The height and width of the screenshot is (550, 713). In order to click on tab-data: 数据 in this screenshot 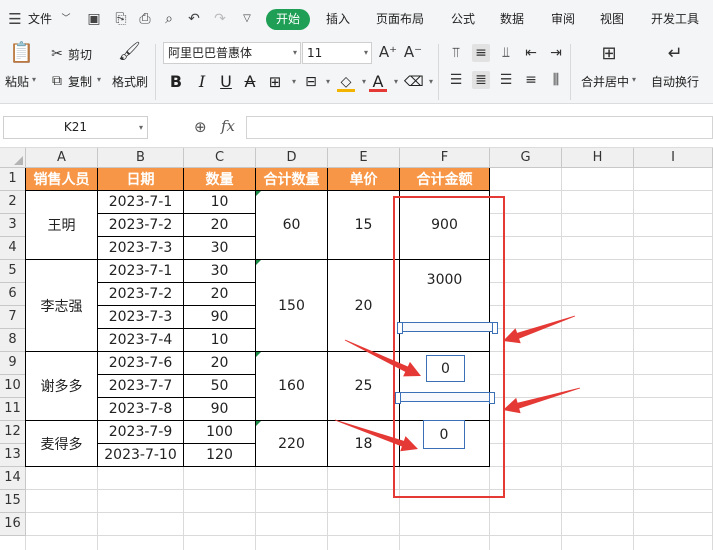, I will do `click(512, 19)`.